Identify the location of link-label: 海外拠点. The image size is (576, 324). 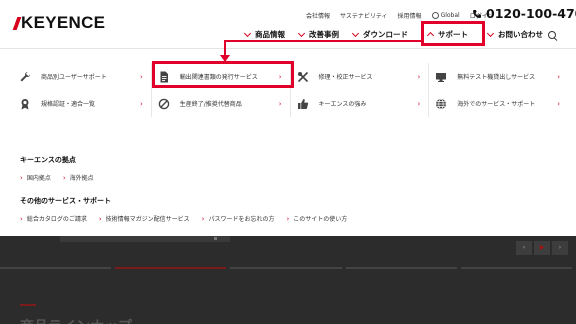
(81, 178).